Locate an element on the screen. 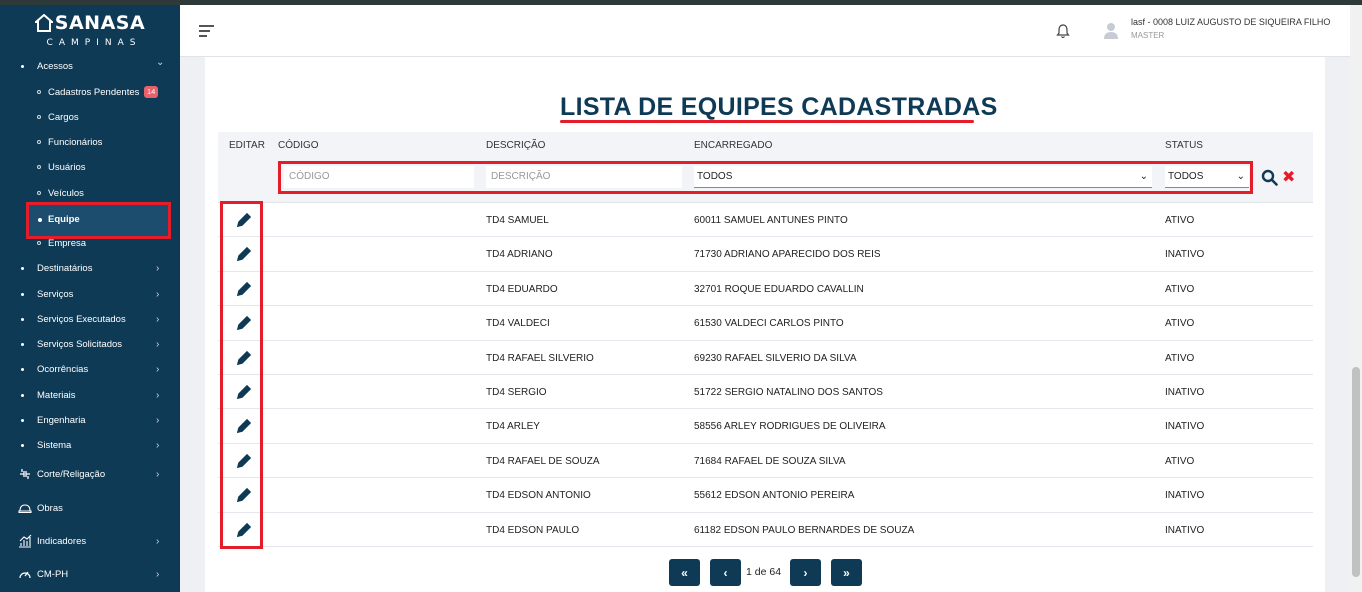  cell-descricao: TD4 VALDECI is located at coordinates (518, 324).